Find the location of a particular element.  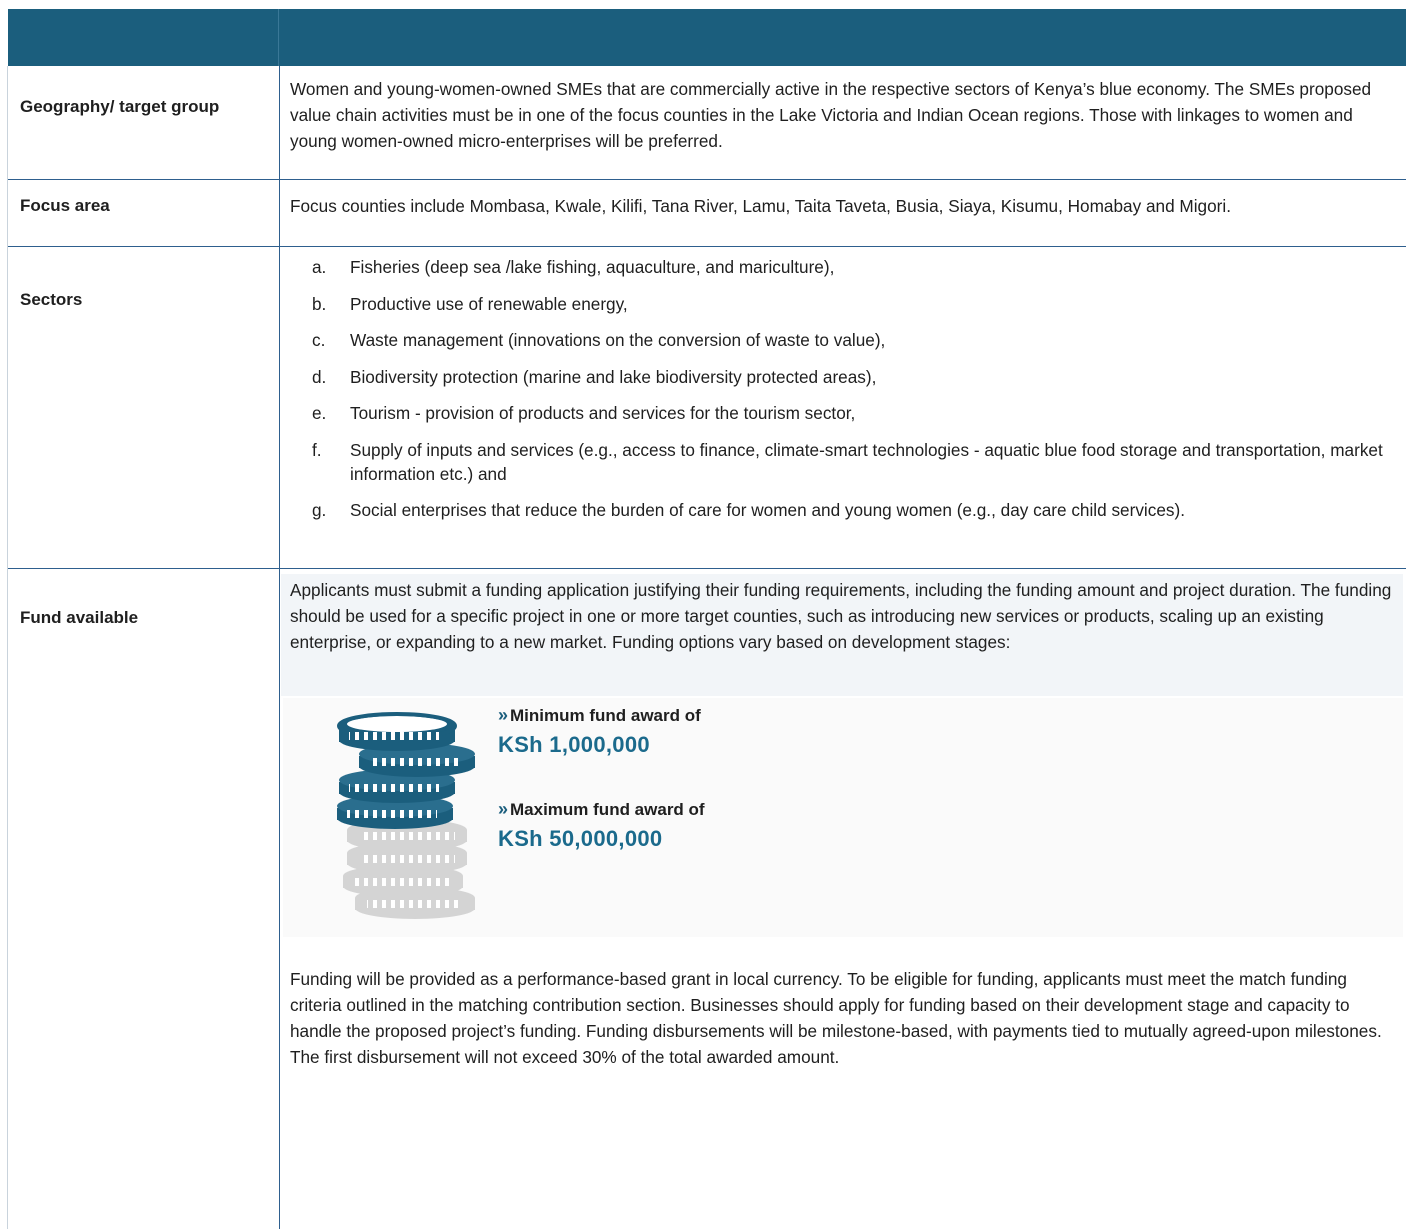

max-fund-award: » Maximum fund award of KSh 50,000,000 is located at coordinates (601, 825).